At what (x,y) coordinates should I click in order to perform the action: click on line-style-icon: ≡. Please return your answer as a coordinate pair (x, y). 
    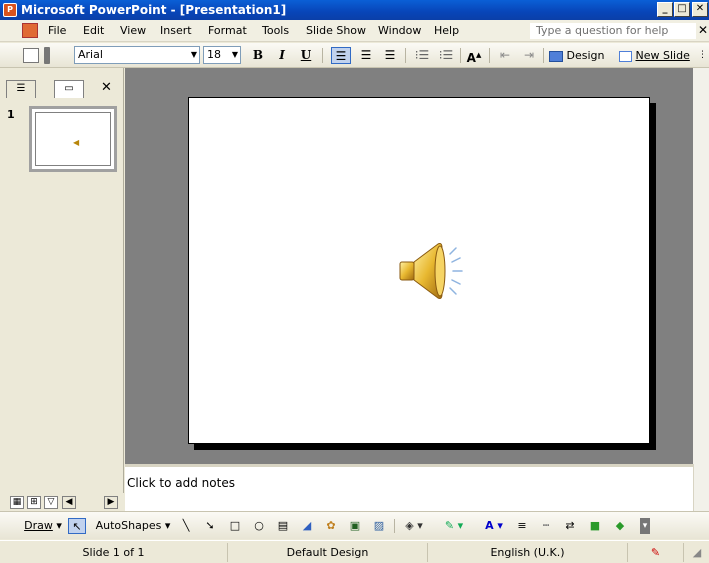
    Looking at the image, I should click on (522, 526).